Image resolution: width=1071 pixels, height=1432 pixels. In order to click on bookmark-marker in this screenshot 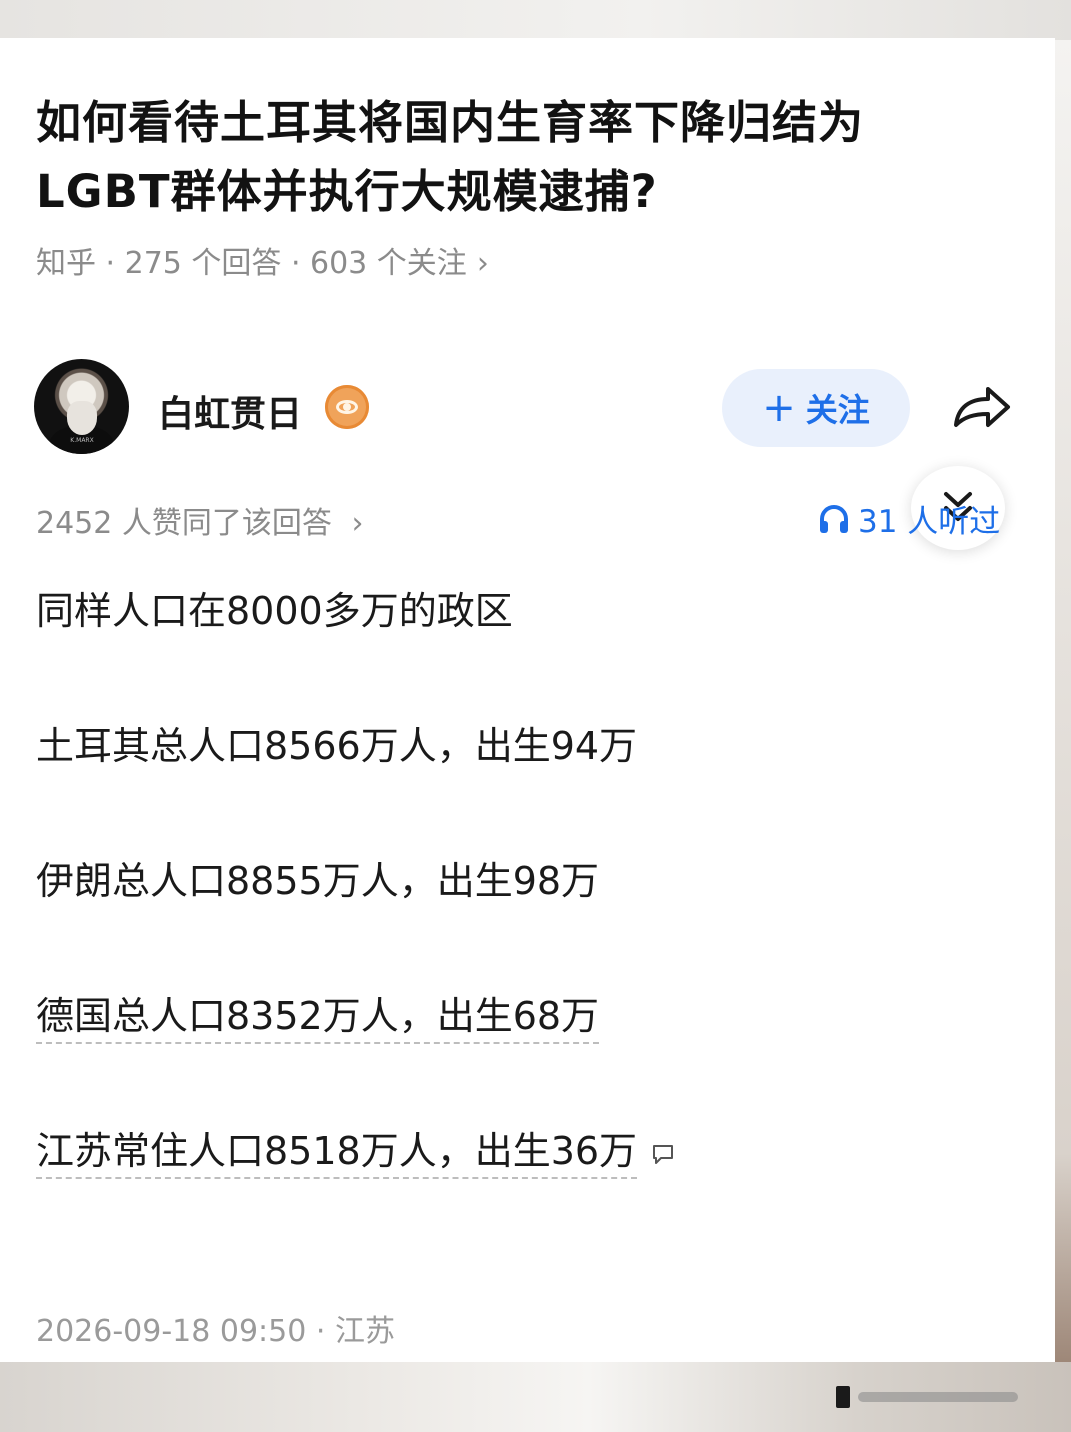, I will do `click(843, 1397)`.